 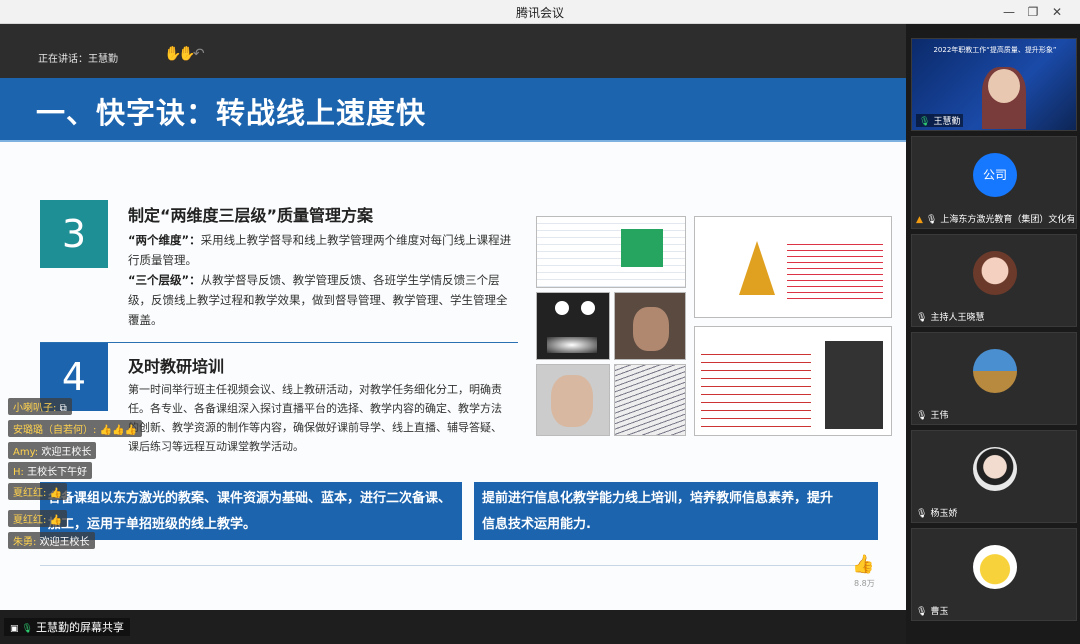 I want to click on participant-name: 🎙 主持人王晓慧, so click(x=950, y=318).